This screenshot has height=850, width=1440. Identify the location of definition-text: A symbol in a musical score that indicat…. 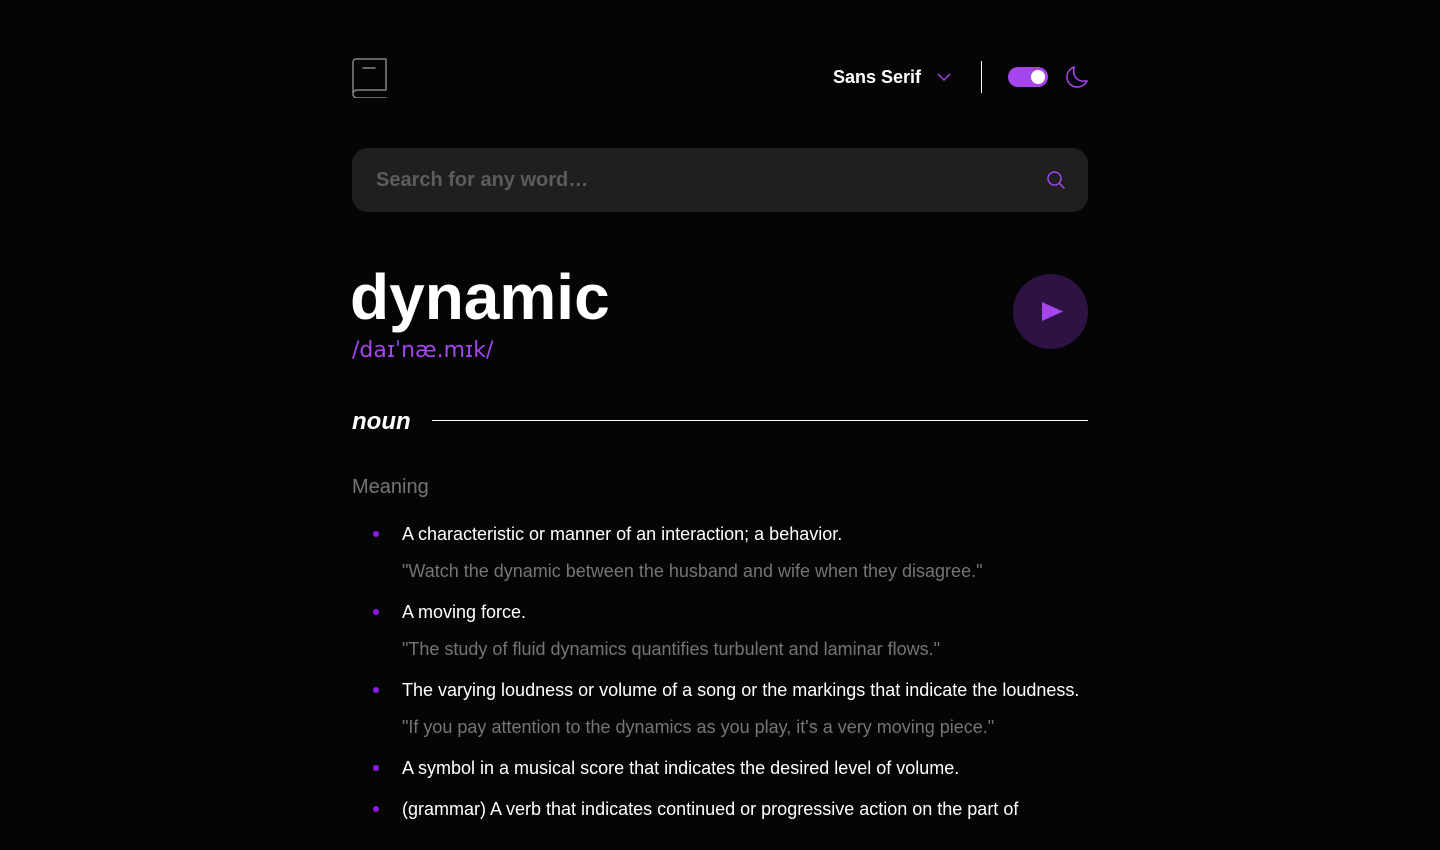
(681, 768).